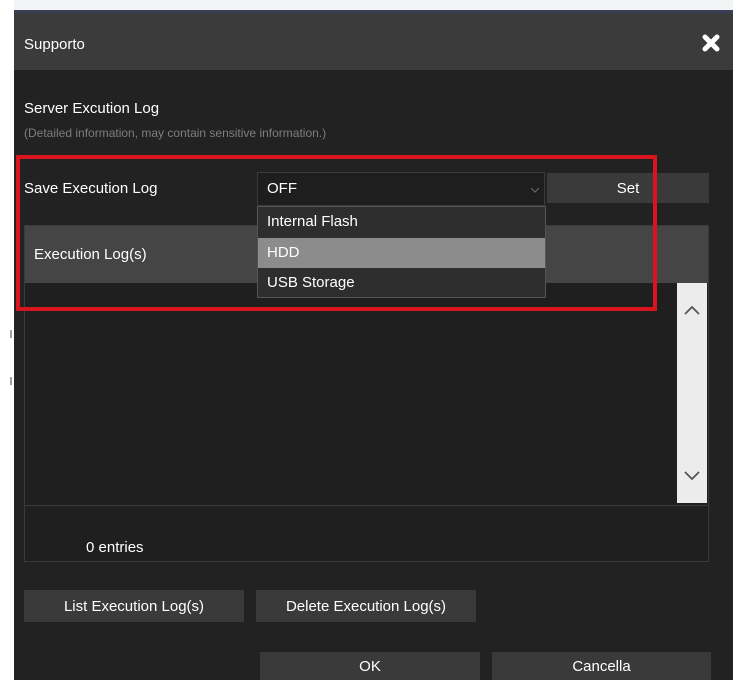 The image size is (733, 680). Describe the element at coordinates (692, 310) in the screenshot. I see `chevron-up-icon` at that location.